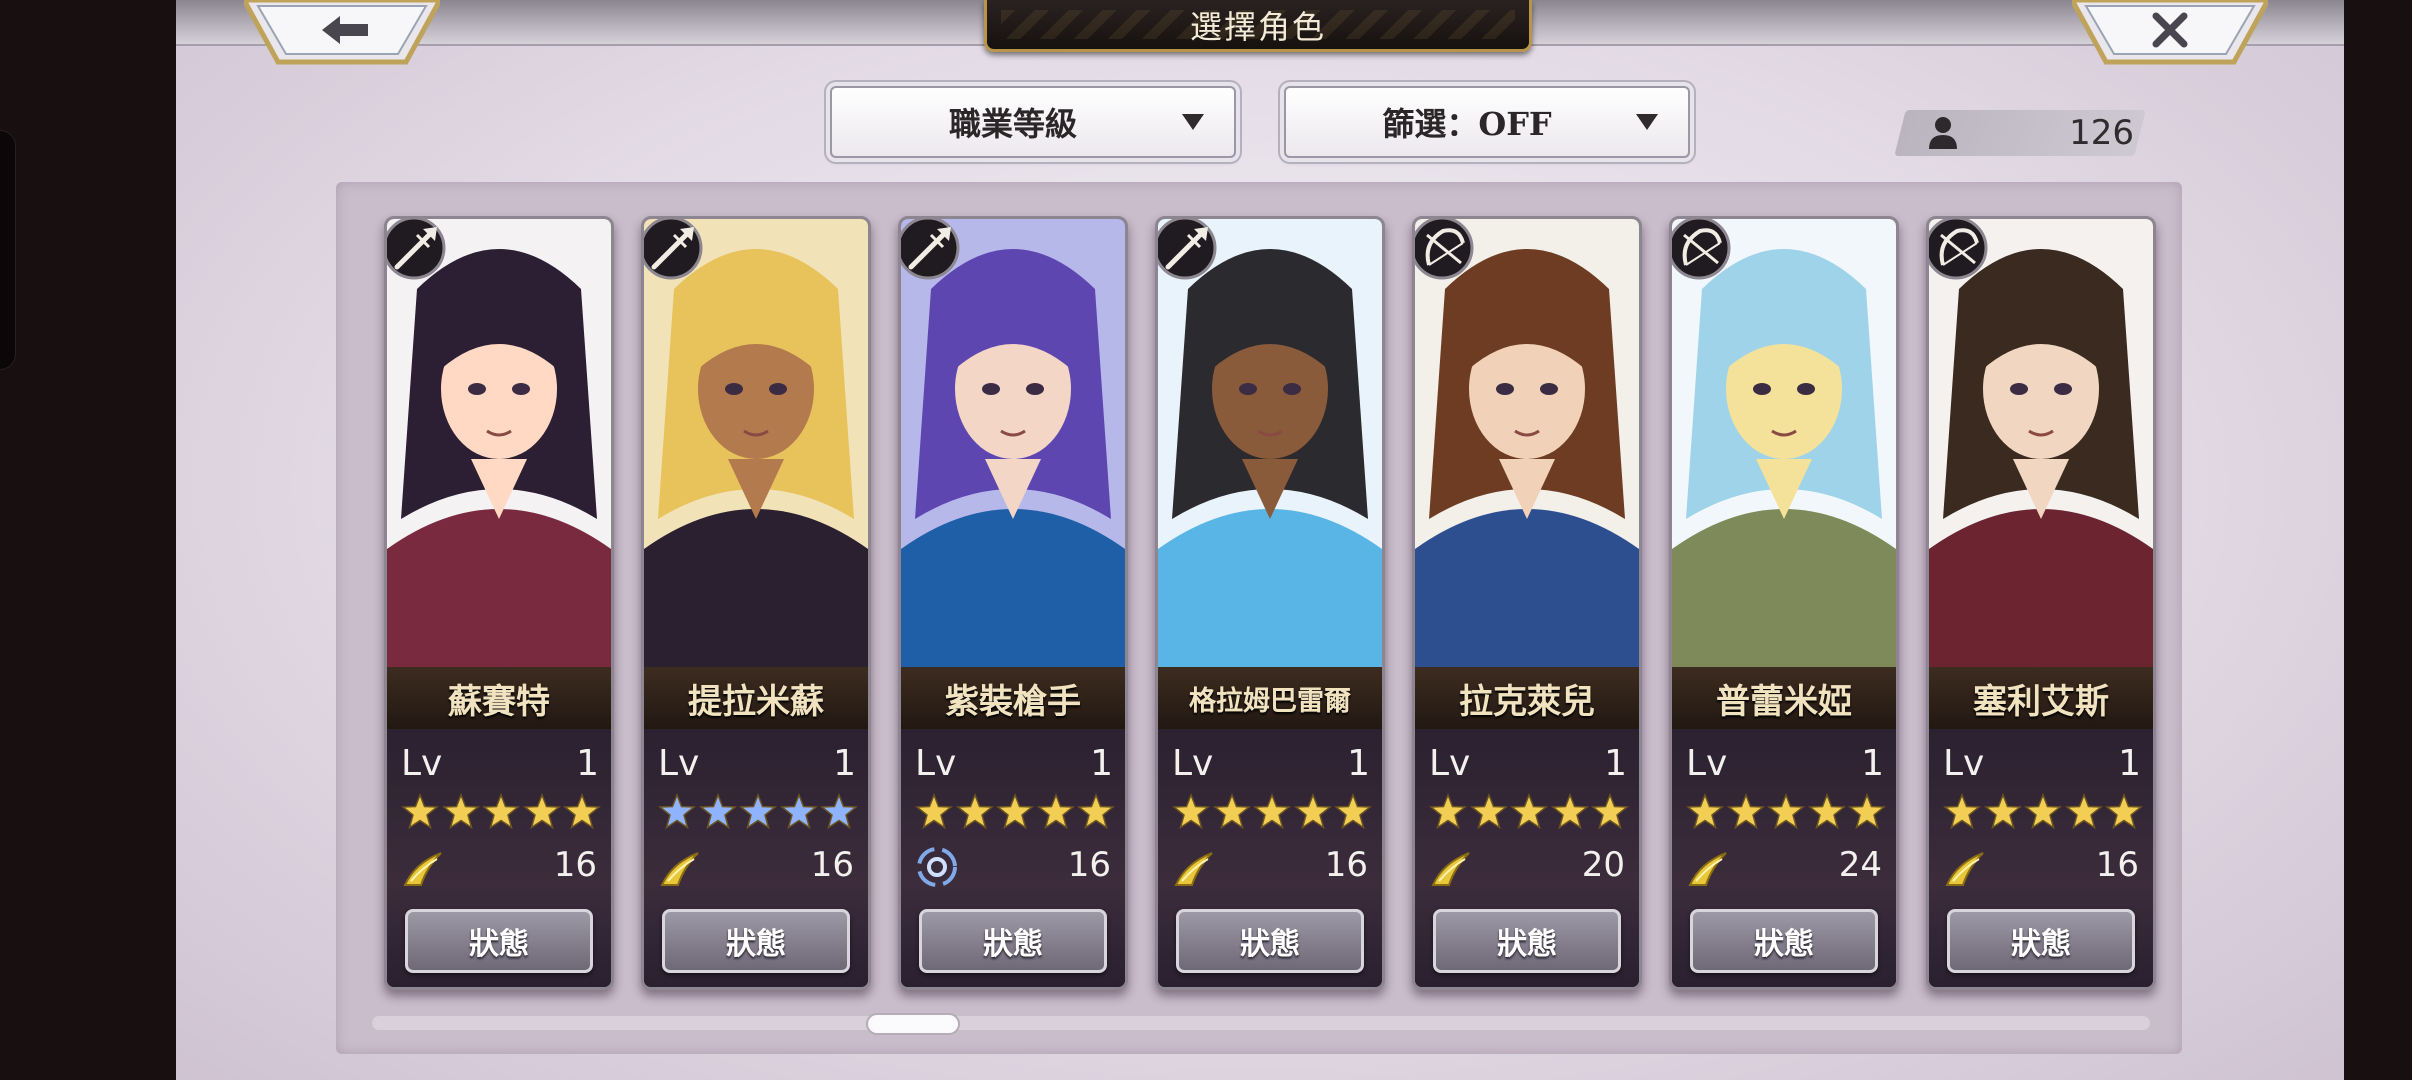 This screenshot has width=2412, height=1080. I want to click on character-name: 拉克萊兒, so click(1527, 701).